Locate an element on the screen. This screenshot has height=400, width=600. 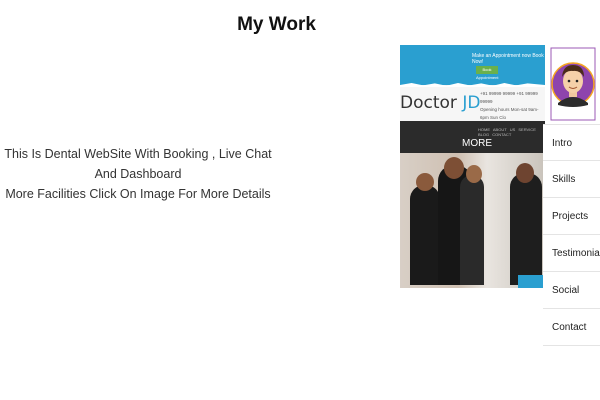
preview-logo: Doctor JD is located at coordinates (440, 103).